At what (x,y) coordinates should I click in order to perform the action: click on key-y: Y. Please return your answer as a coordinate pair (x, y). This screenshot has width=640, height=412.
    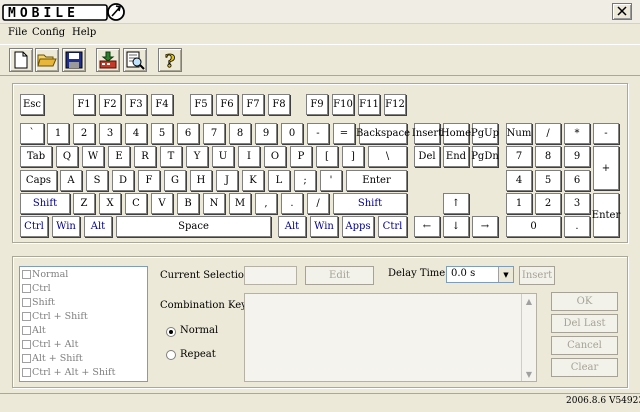
    Looking at the image, I should click on (197, 156).